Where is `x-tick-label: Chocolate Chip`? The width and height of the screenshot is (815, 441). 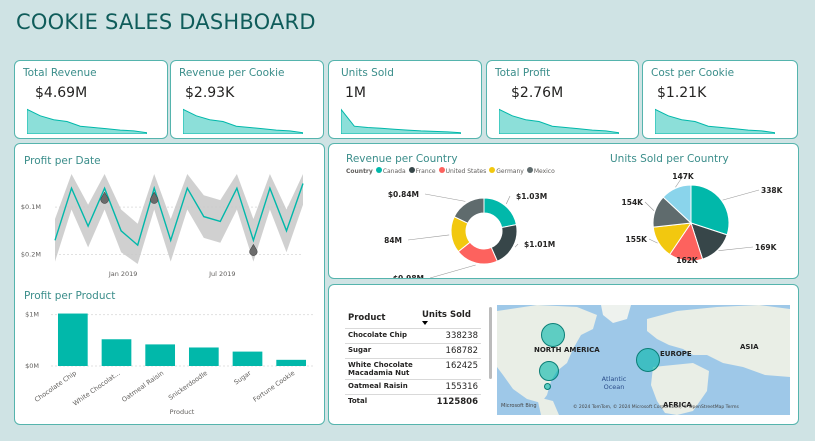
x-tick-label: Chocolate Chip is located at coordinates (55, 386).